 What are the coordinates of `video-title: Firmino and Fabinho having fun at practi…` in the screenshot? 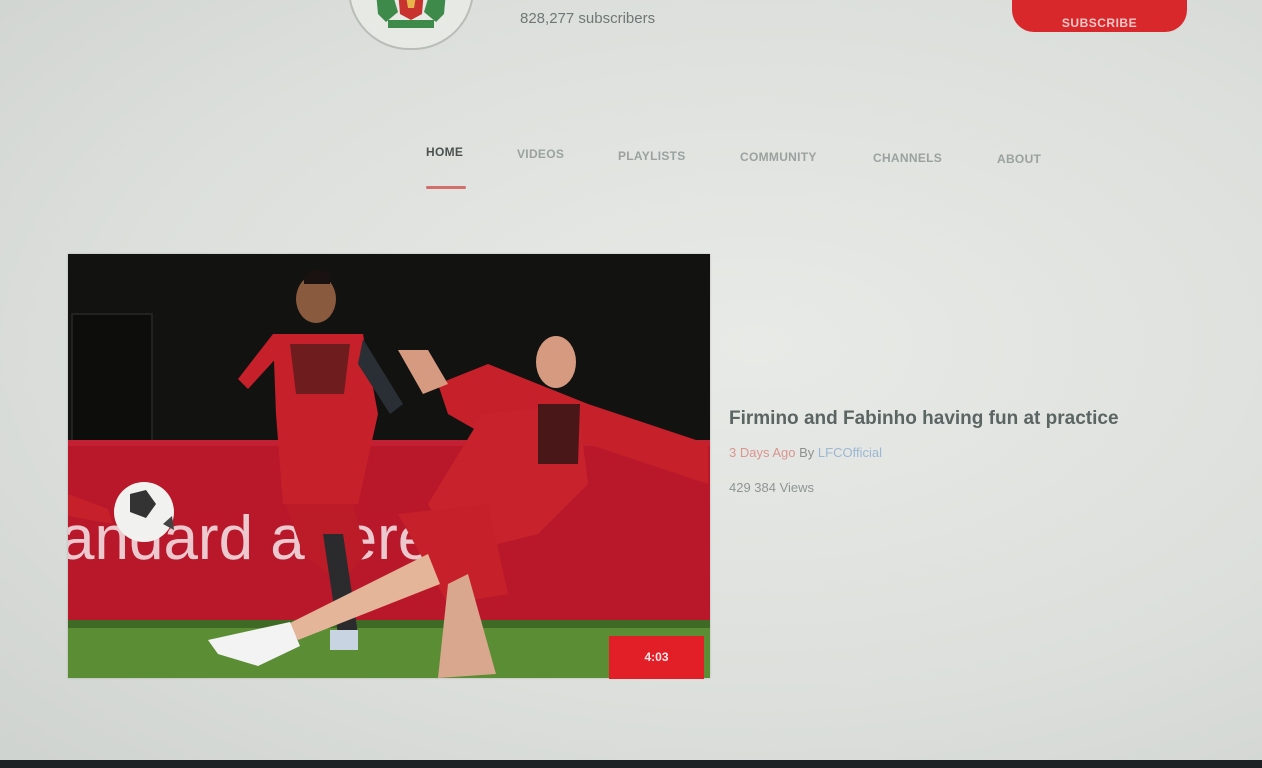 It's located at (969, 419).